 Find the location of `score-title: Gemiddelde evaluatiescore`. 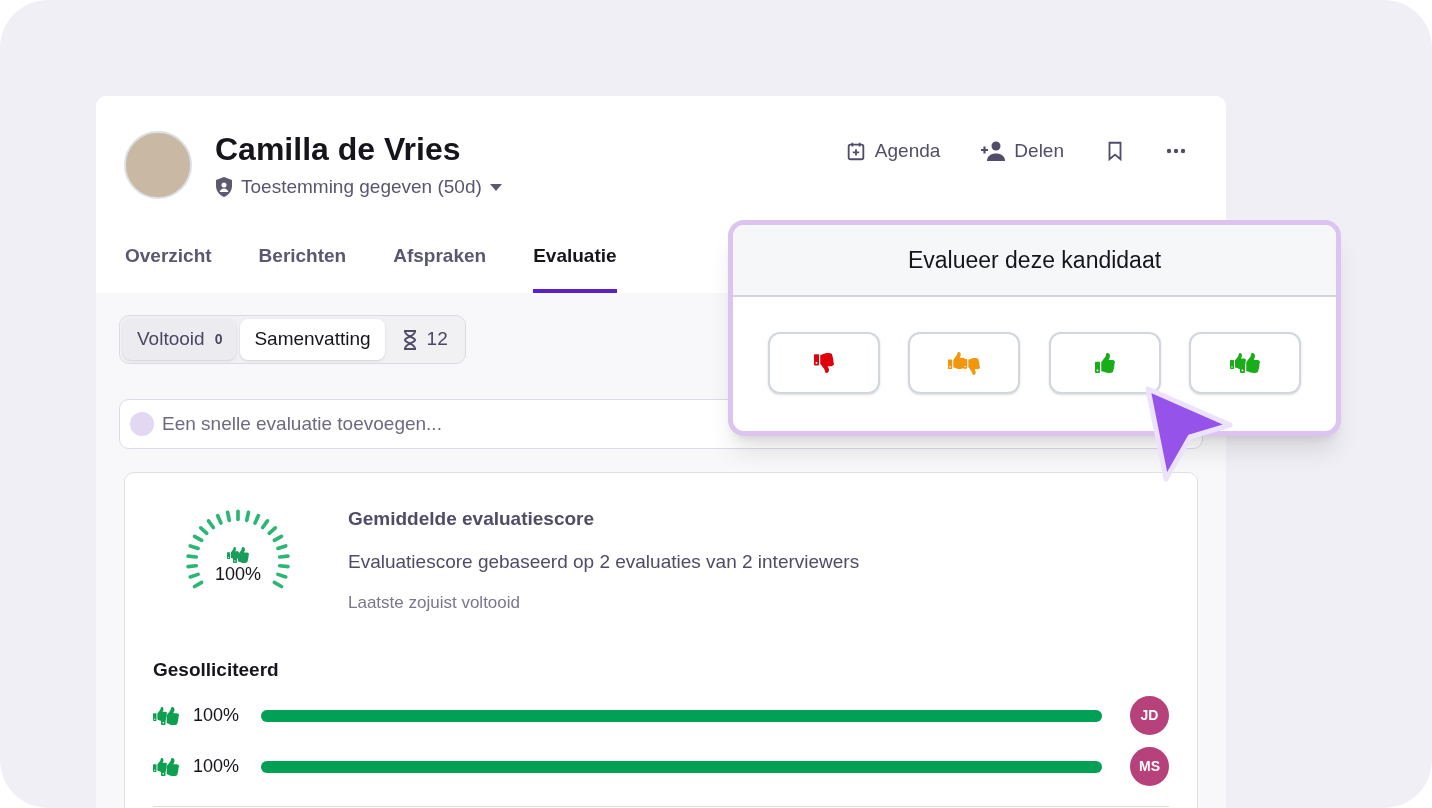

score-title: Gemiddelde evaluatiescore is located at coordinates (472, 519).